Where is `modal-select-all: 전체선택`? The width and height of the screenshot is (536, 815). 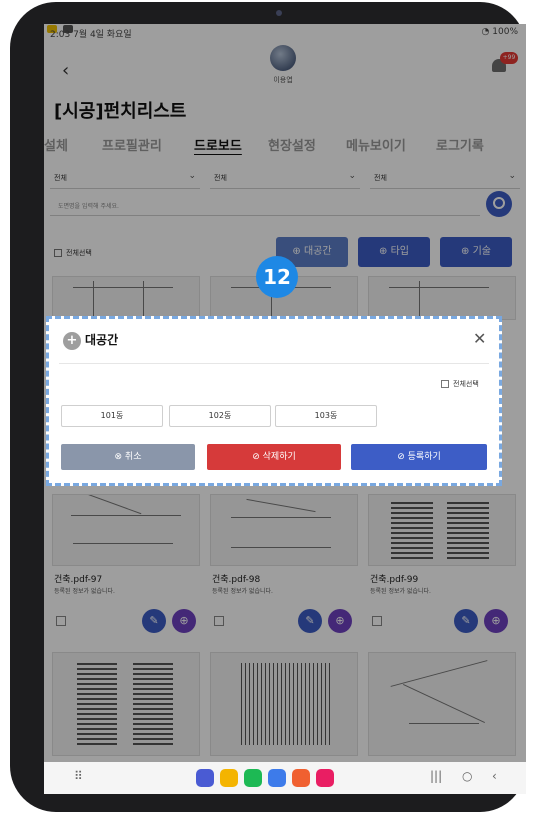
modal-select-all: 전체선택 is located at coordinates (460, 384).